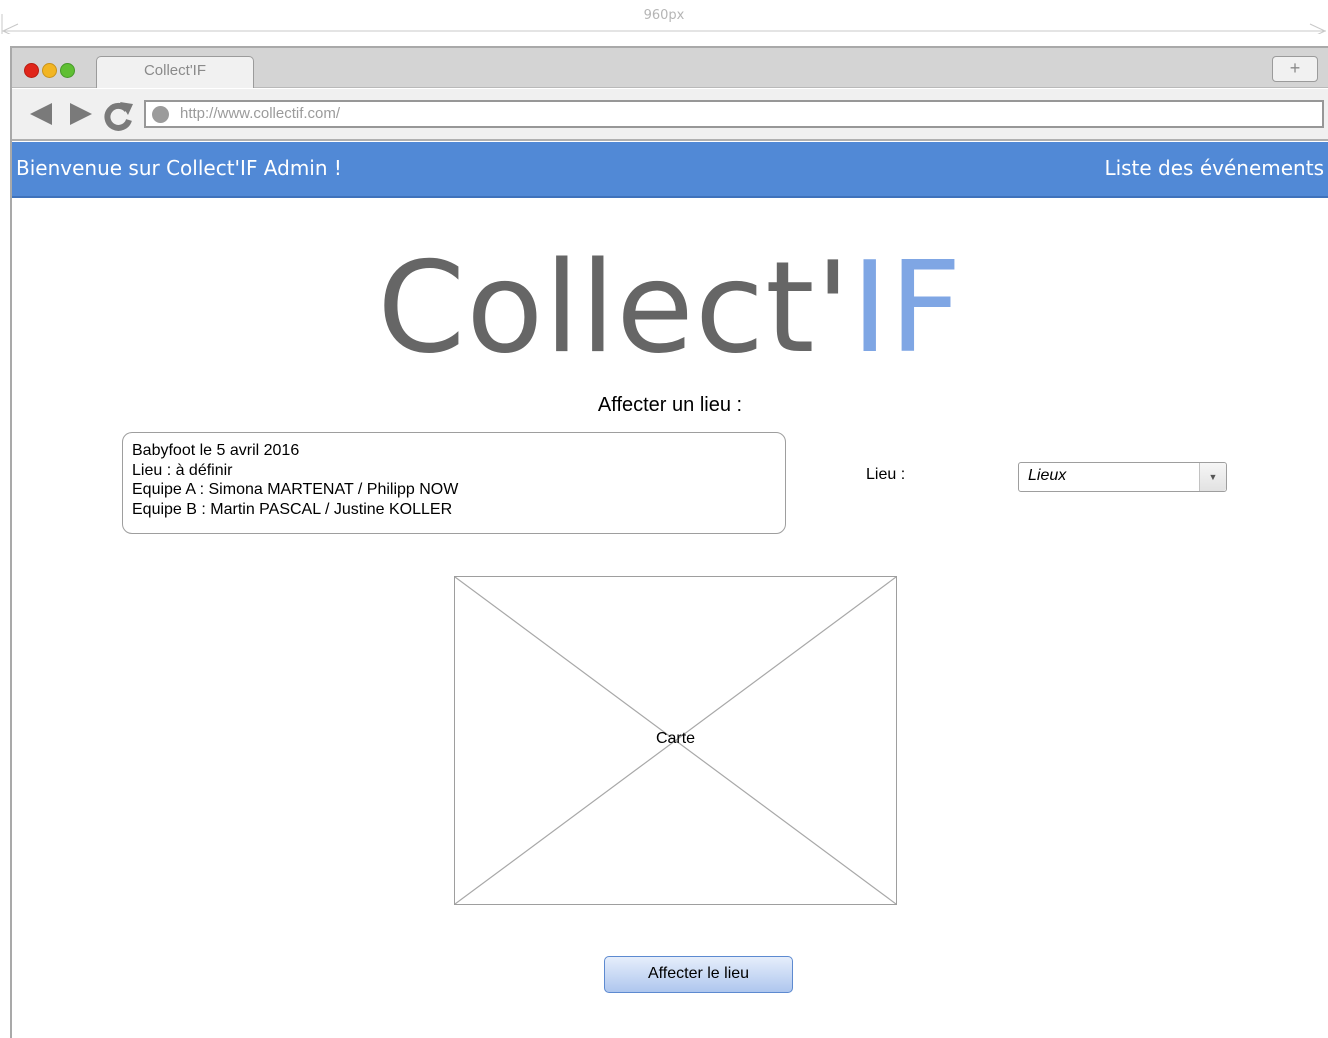  What do you see at coordinates (907, 307) in the screenshot?
I see `logo-accent-text: IF` at bounding box center [907, 307].